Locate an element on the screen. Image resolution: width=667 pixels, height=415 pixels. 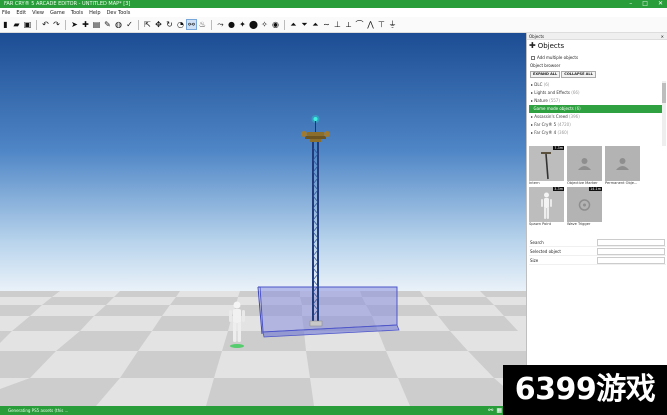
tree-scrollbar is located at coordinates (664, 113).